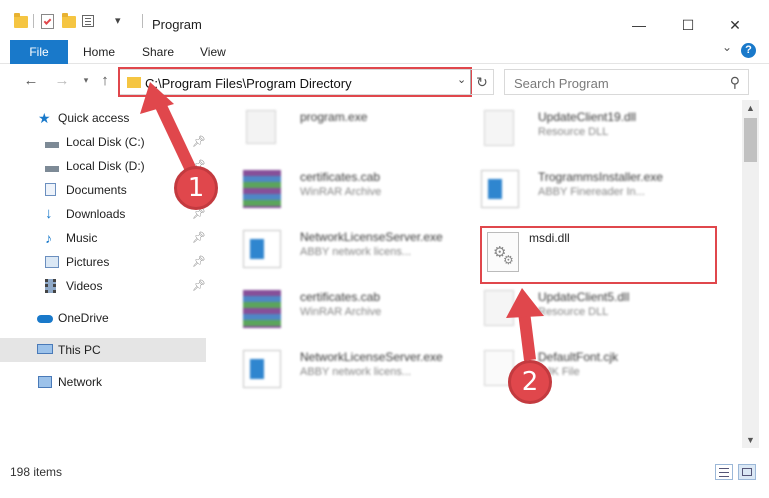 The width and height of the screenshot is (769, 498). I want to click on step-2-badge: 2, so click(530, 382).